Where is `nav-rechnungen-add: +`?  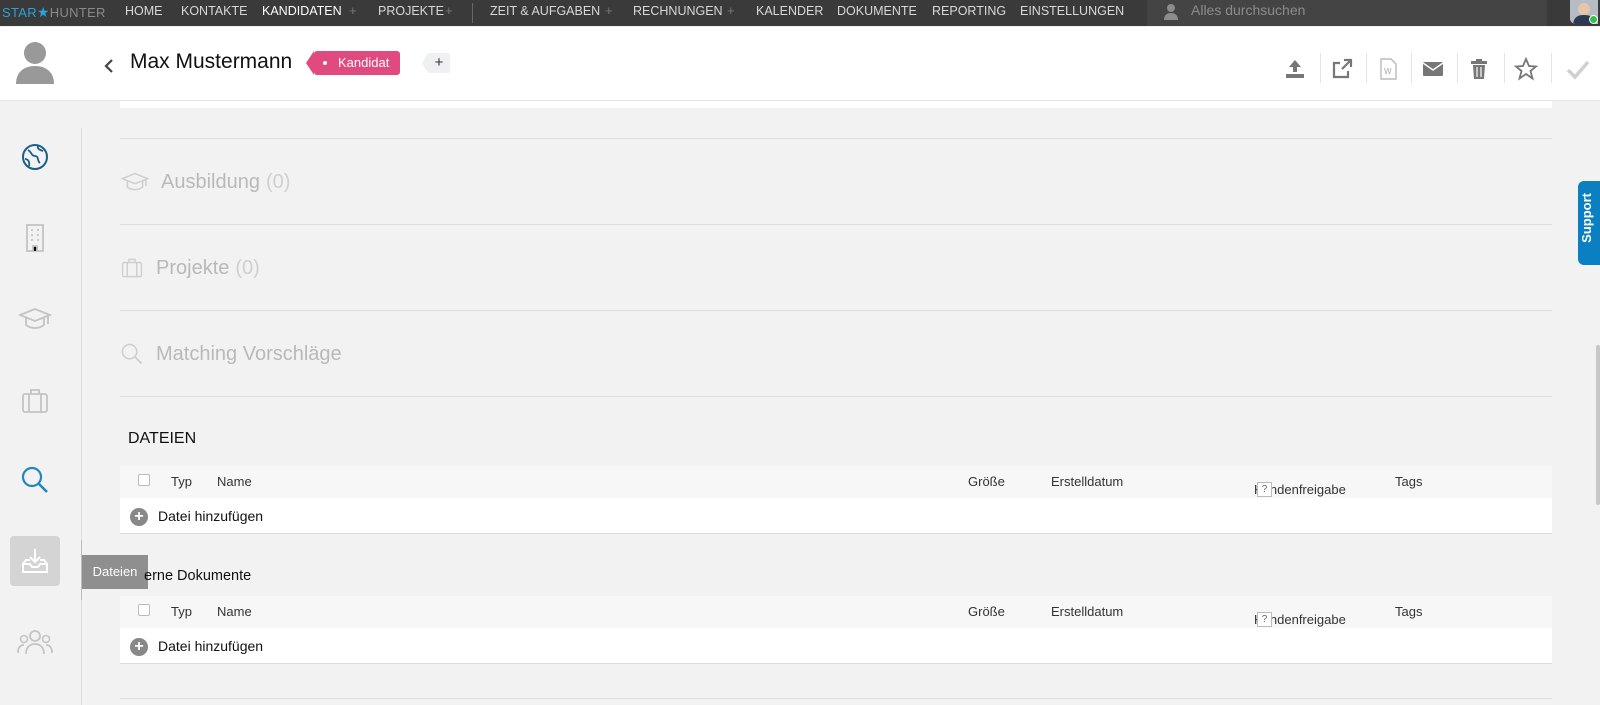 nav-rechnungen-add: + is located at coordinates (731, 10).